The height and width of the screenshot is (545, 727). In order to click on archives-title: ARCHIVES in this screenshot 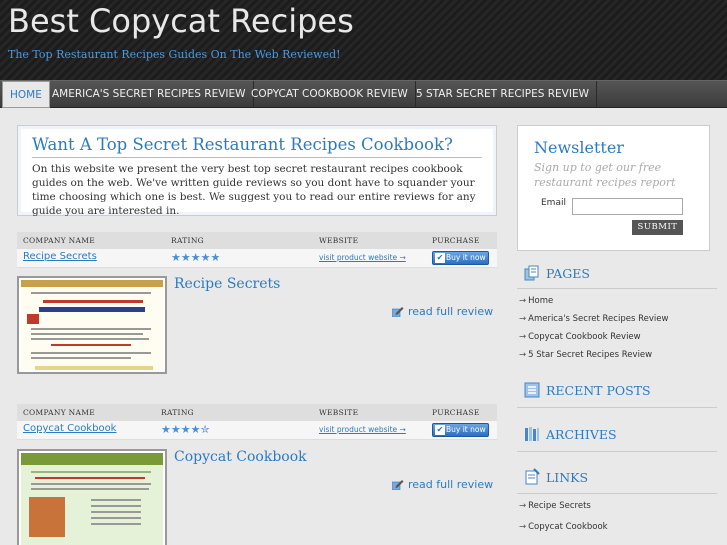, I will do `click(581, 434)`.